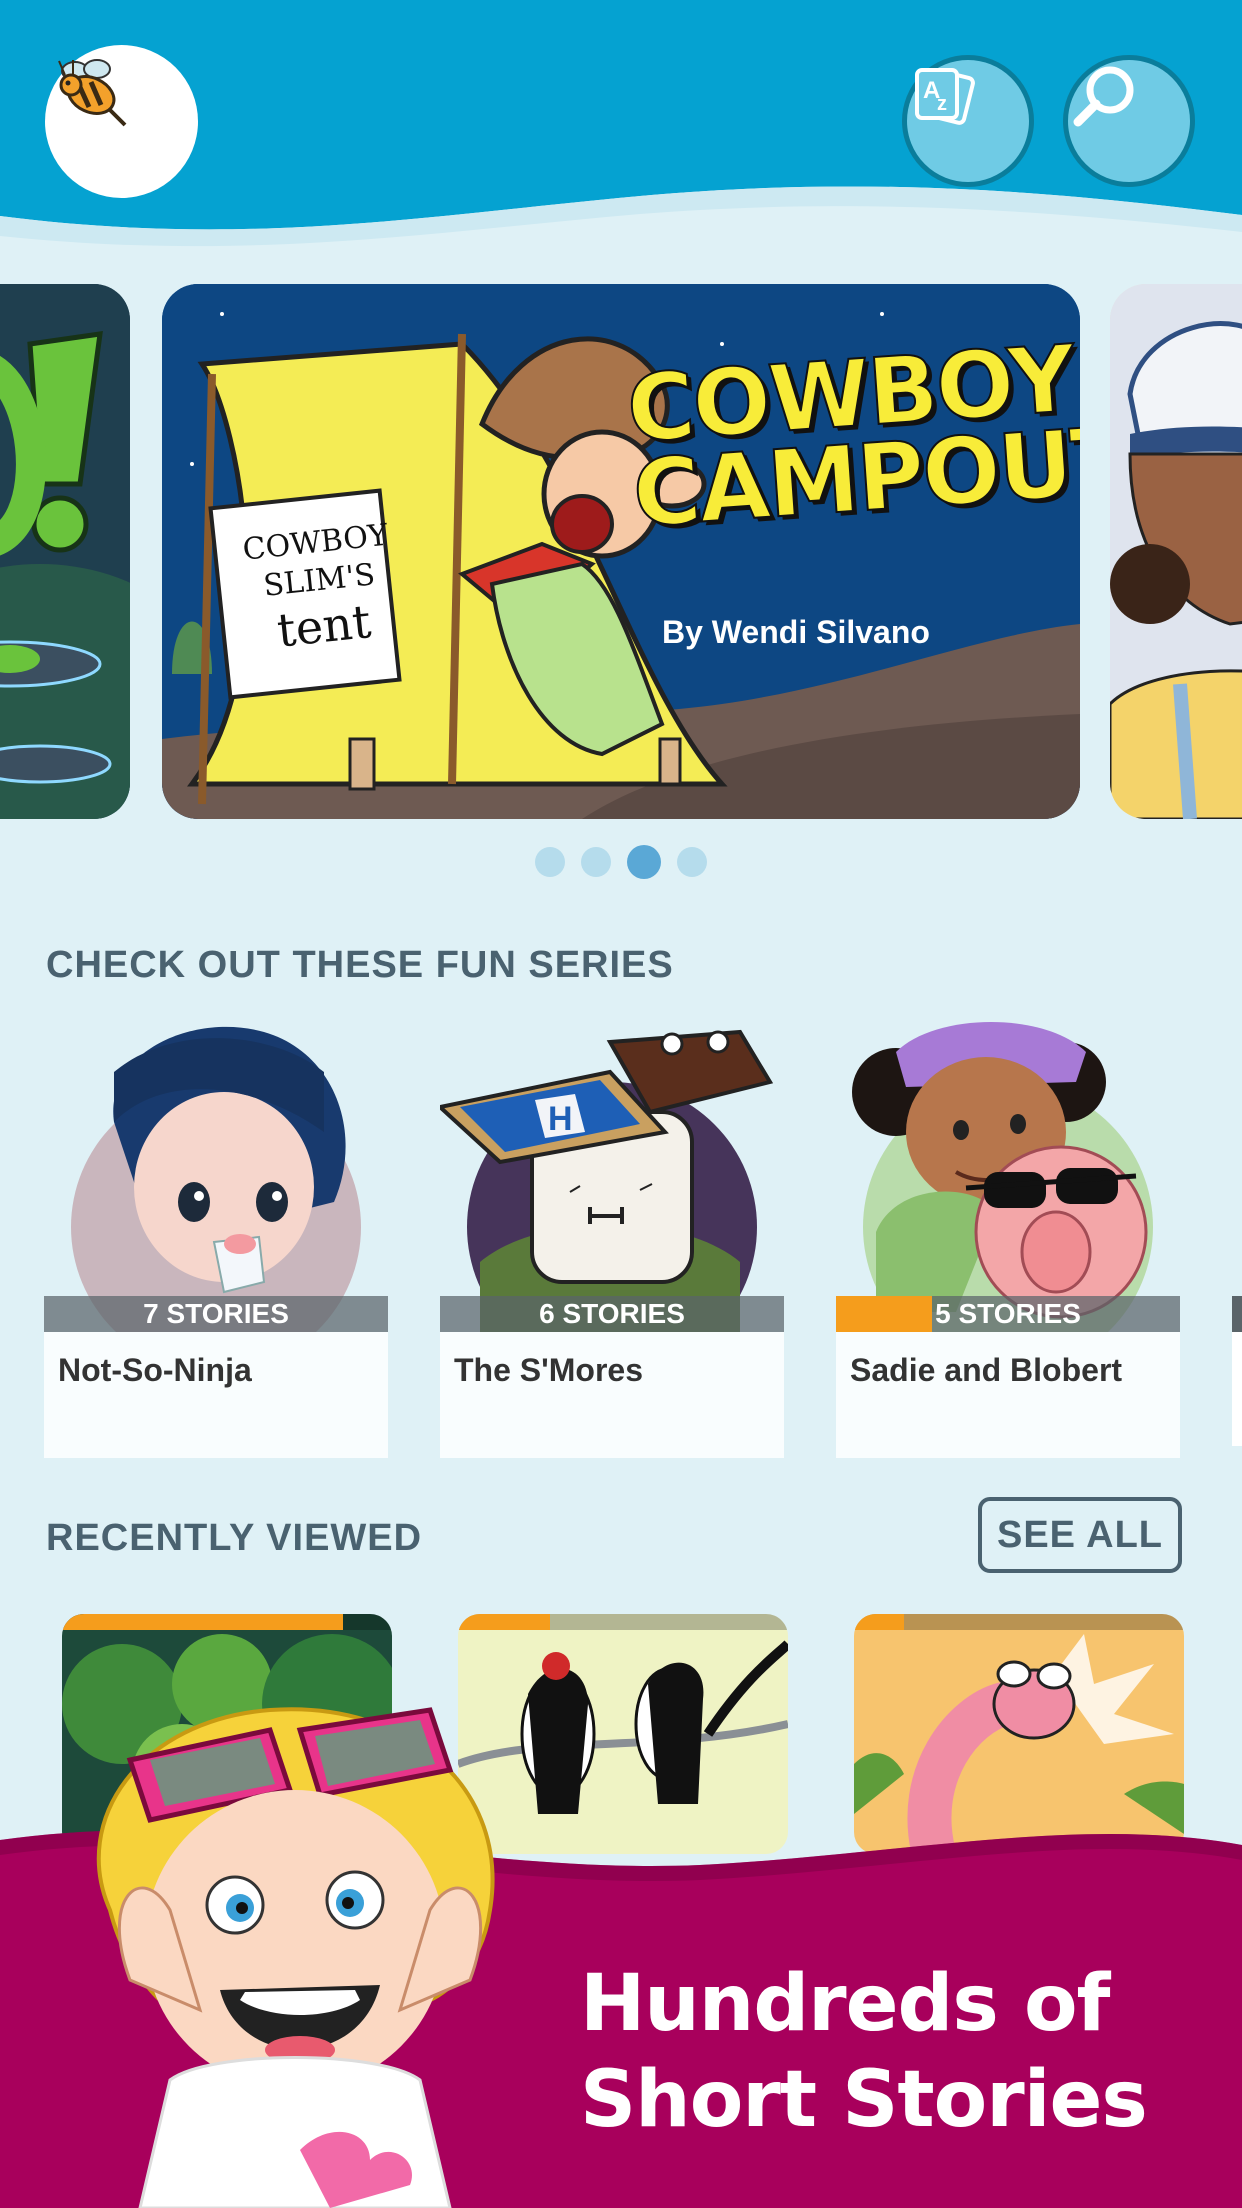 The height and width of the screenshot is (2208, 1242). Describe the element at coordinates (986, 1370) in the screenshot. I see `series-name: Sadie and Blobert` at that location.